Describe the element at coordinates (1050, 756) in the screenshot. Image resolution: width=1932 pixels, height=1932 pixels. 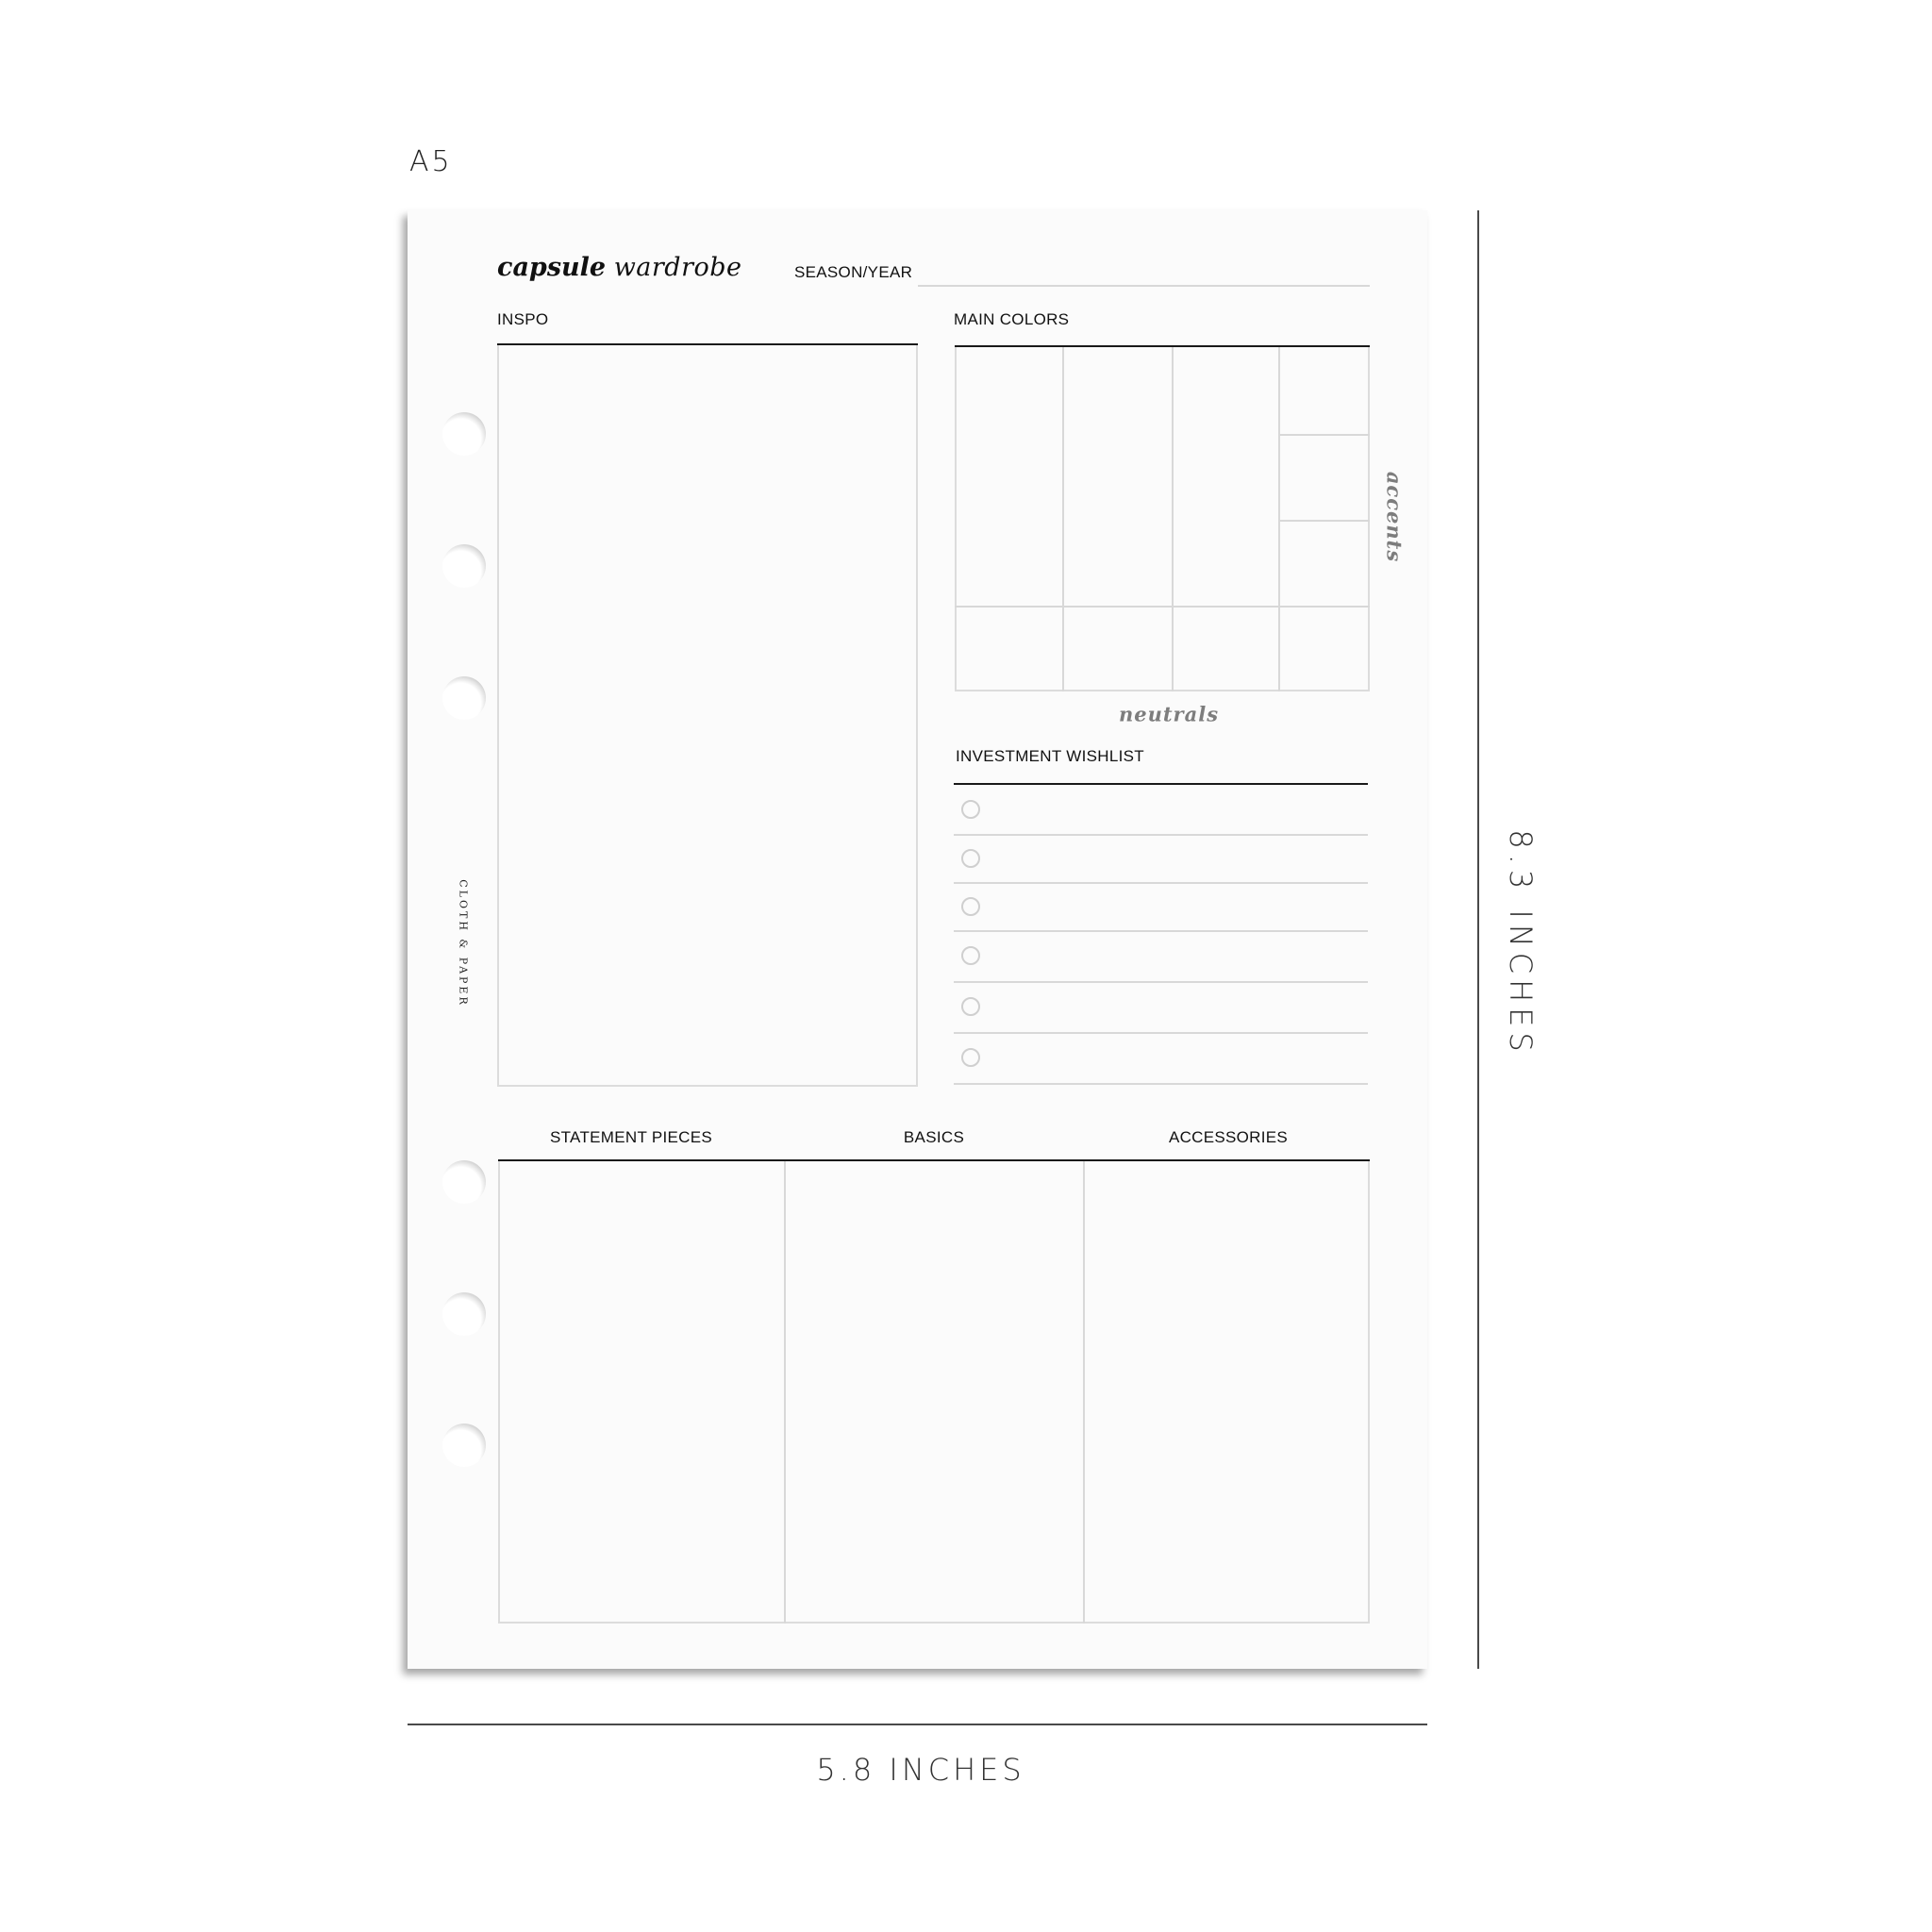
I see `wishlist-label: INVESTMENT WISHLIST` at that location.